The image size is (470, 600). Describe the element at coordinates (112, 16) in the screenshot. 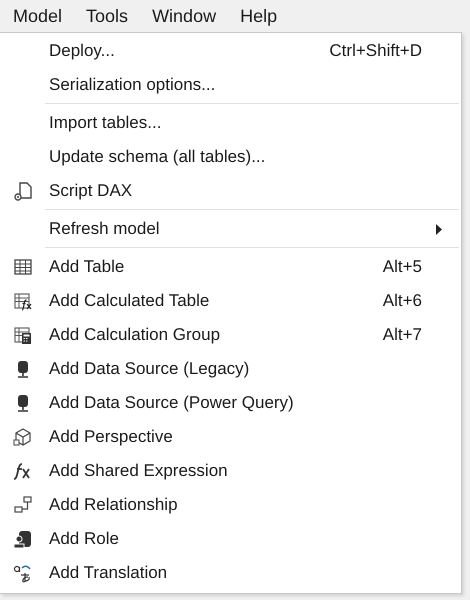

I see `menu-bar-item: Tools` at that location.